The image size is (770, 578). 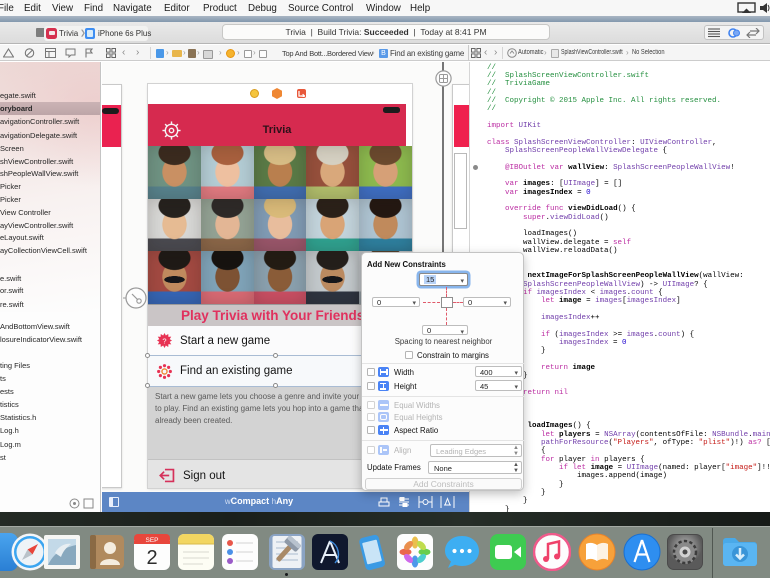 I want to click on svg-text: SEP, so click(x=151, y=540).